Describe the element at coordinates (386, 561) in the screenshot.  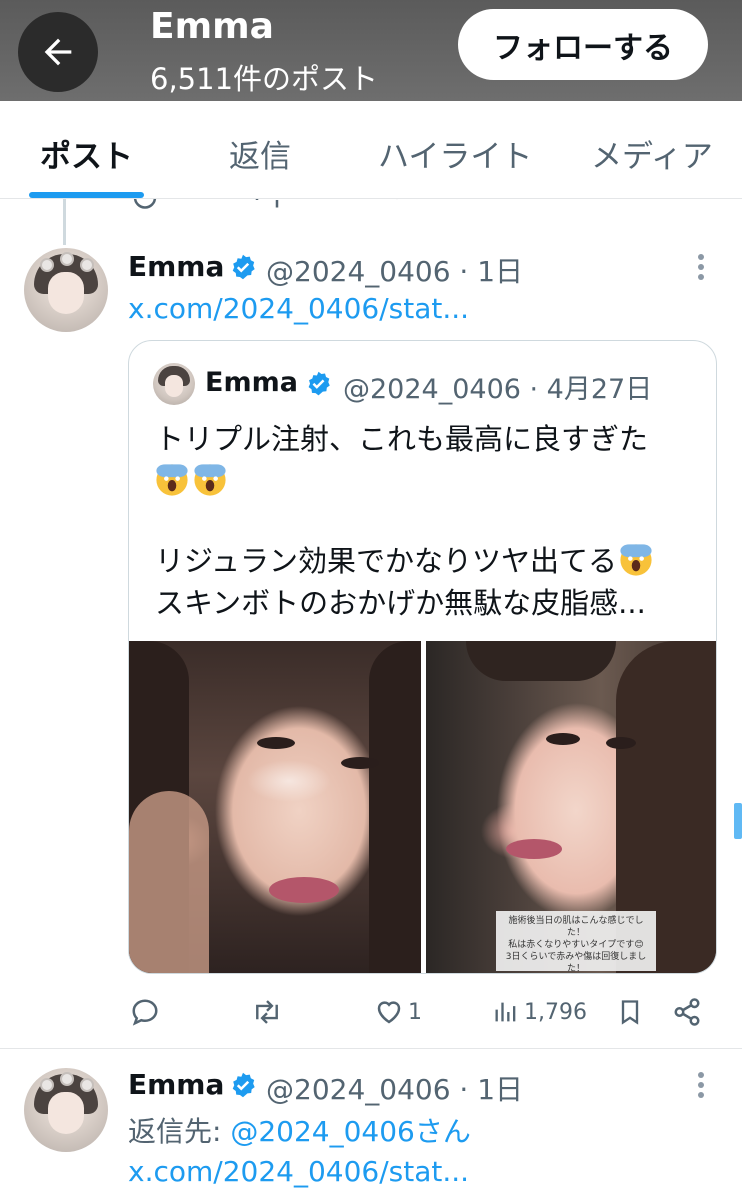
I see `quoted-text-line-2: リジュラン効果でかなりツヤ出てる` at that location.